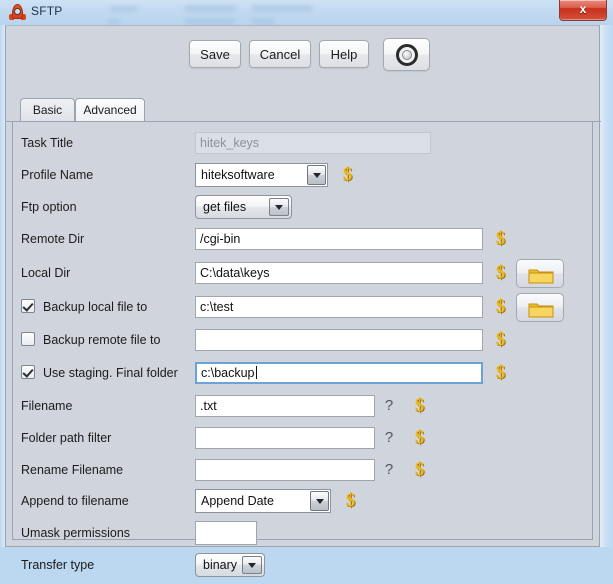  I want to click on umask-permissions-field, so click(226, 533).